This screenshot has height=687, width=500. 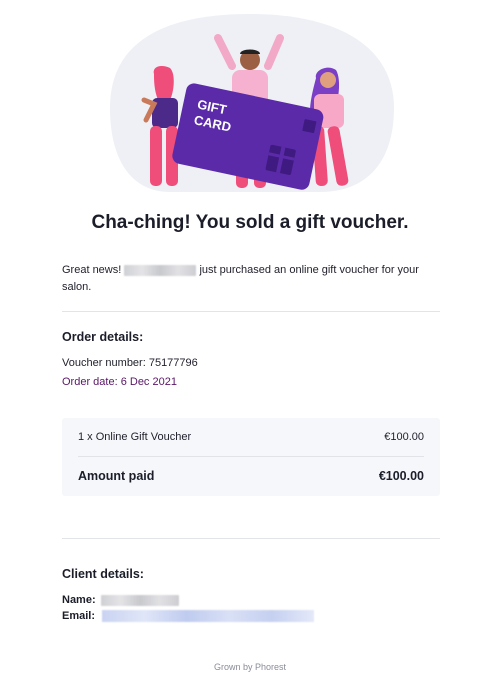 What do you see at coordinates (208, 616) in the screenshot?
I see `redacted-email-link` at bounding box center [208, 616].